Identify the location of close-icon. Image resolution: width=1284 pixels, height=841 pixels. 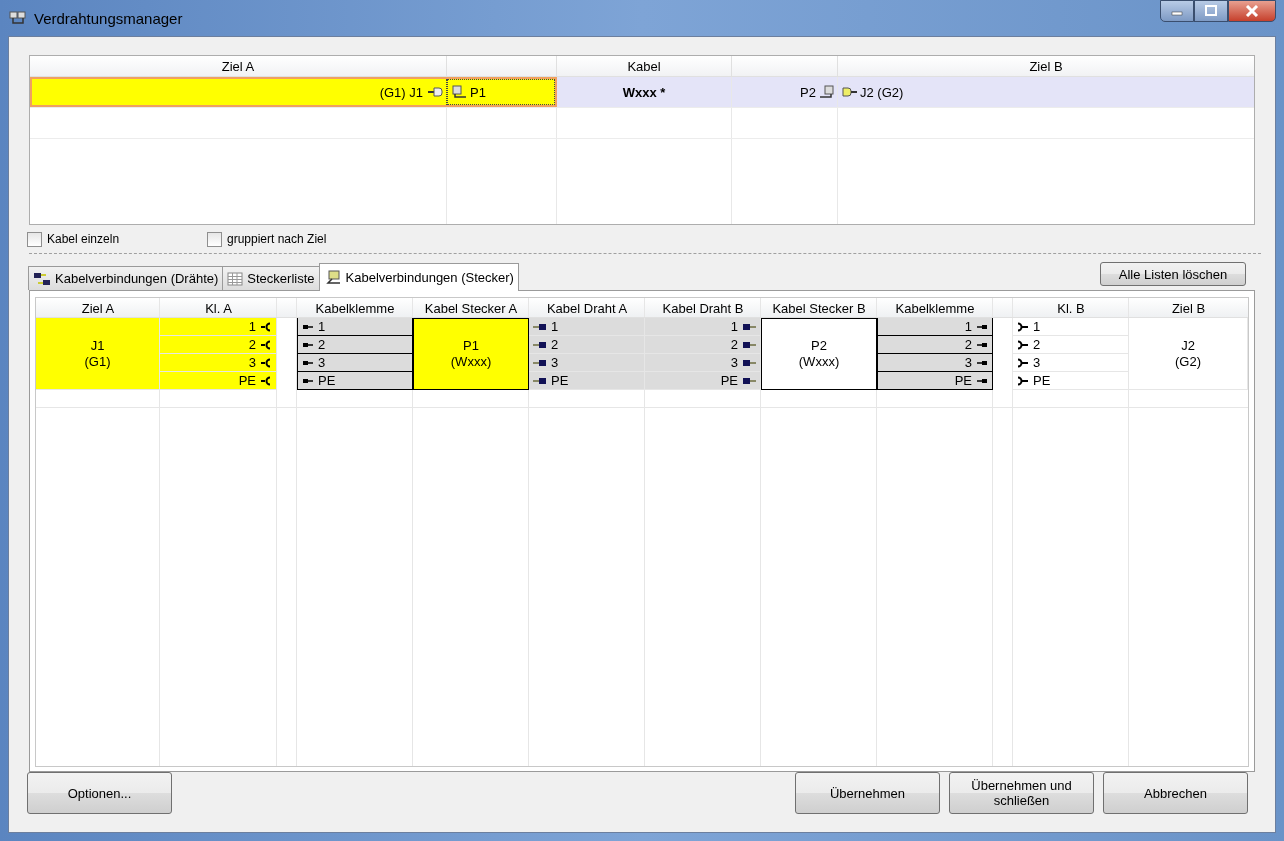
(1252, 11).